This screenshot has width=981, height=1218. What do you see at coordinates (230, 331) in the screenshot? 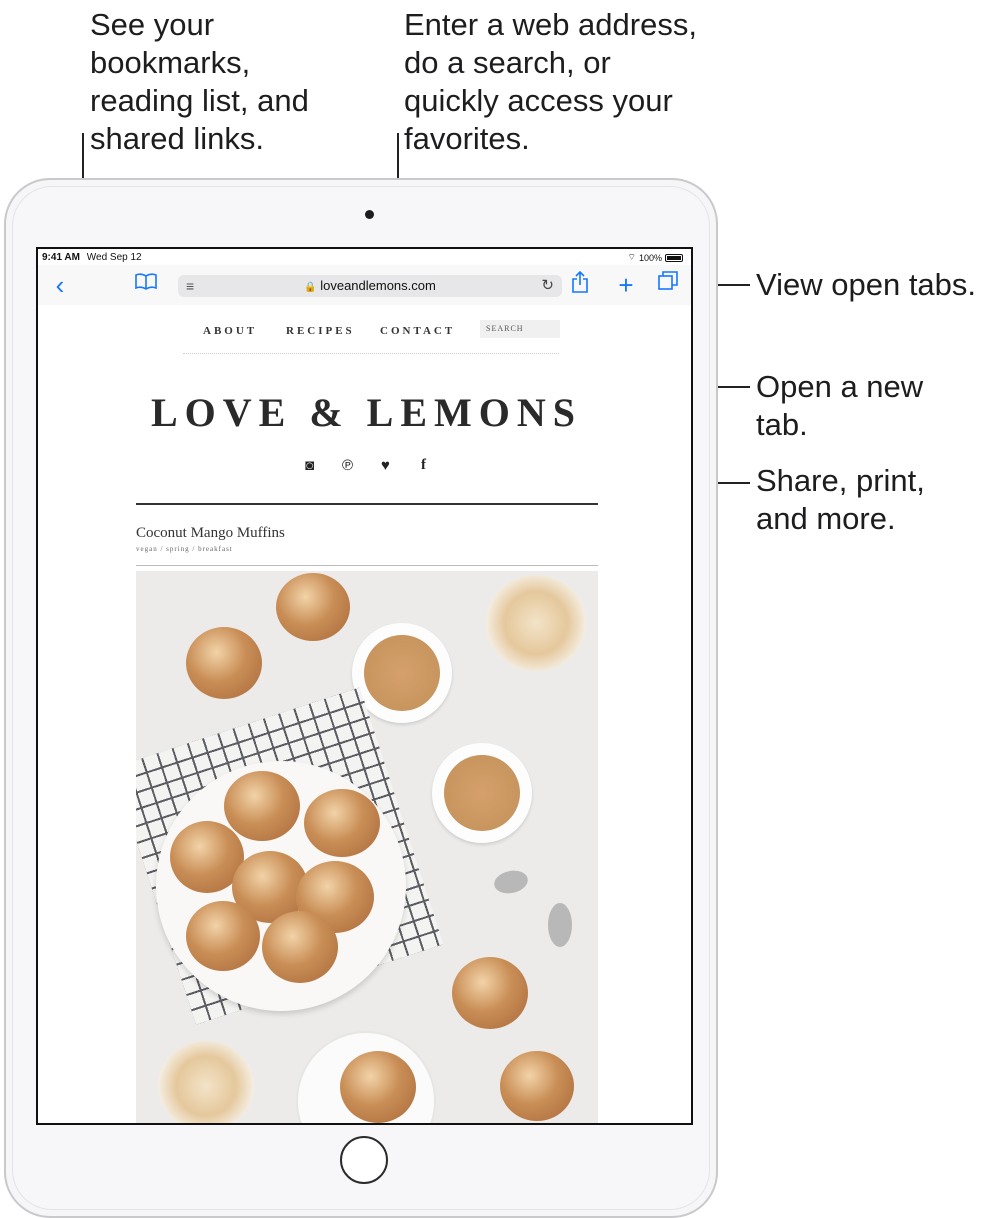
I see `nav-about: ABOUT` at bounding box center [230, 331].